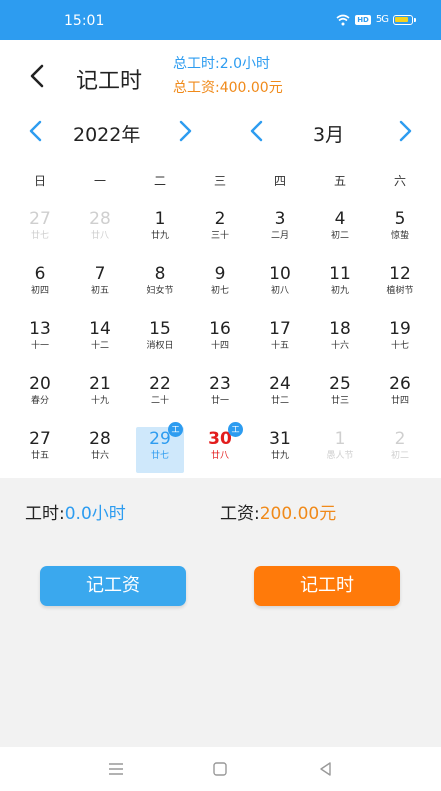  I want to click on prev-year-icon, so click(37, 131).